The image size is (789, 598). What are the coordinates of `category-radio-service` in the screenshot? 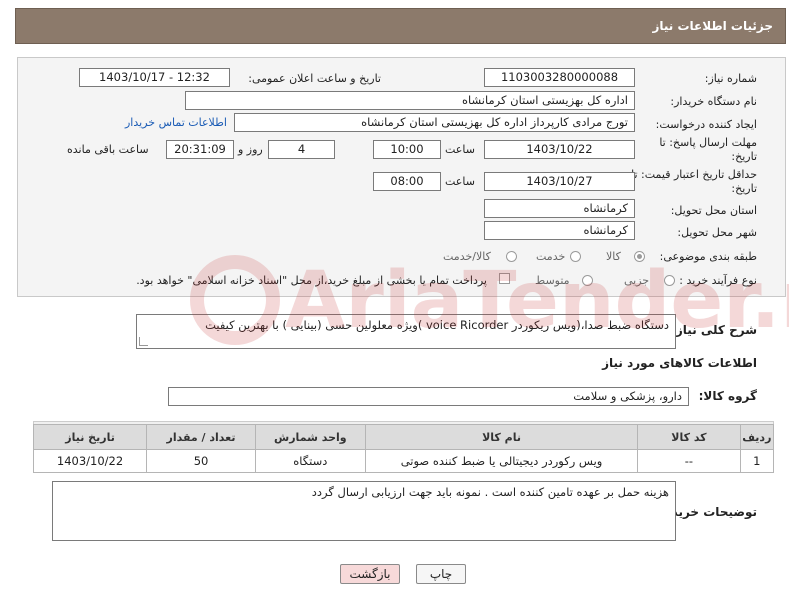 It's located at (575, 256).